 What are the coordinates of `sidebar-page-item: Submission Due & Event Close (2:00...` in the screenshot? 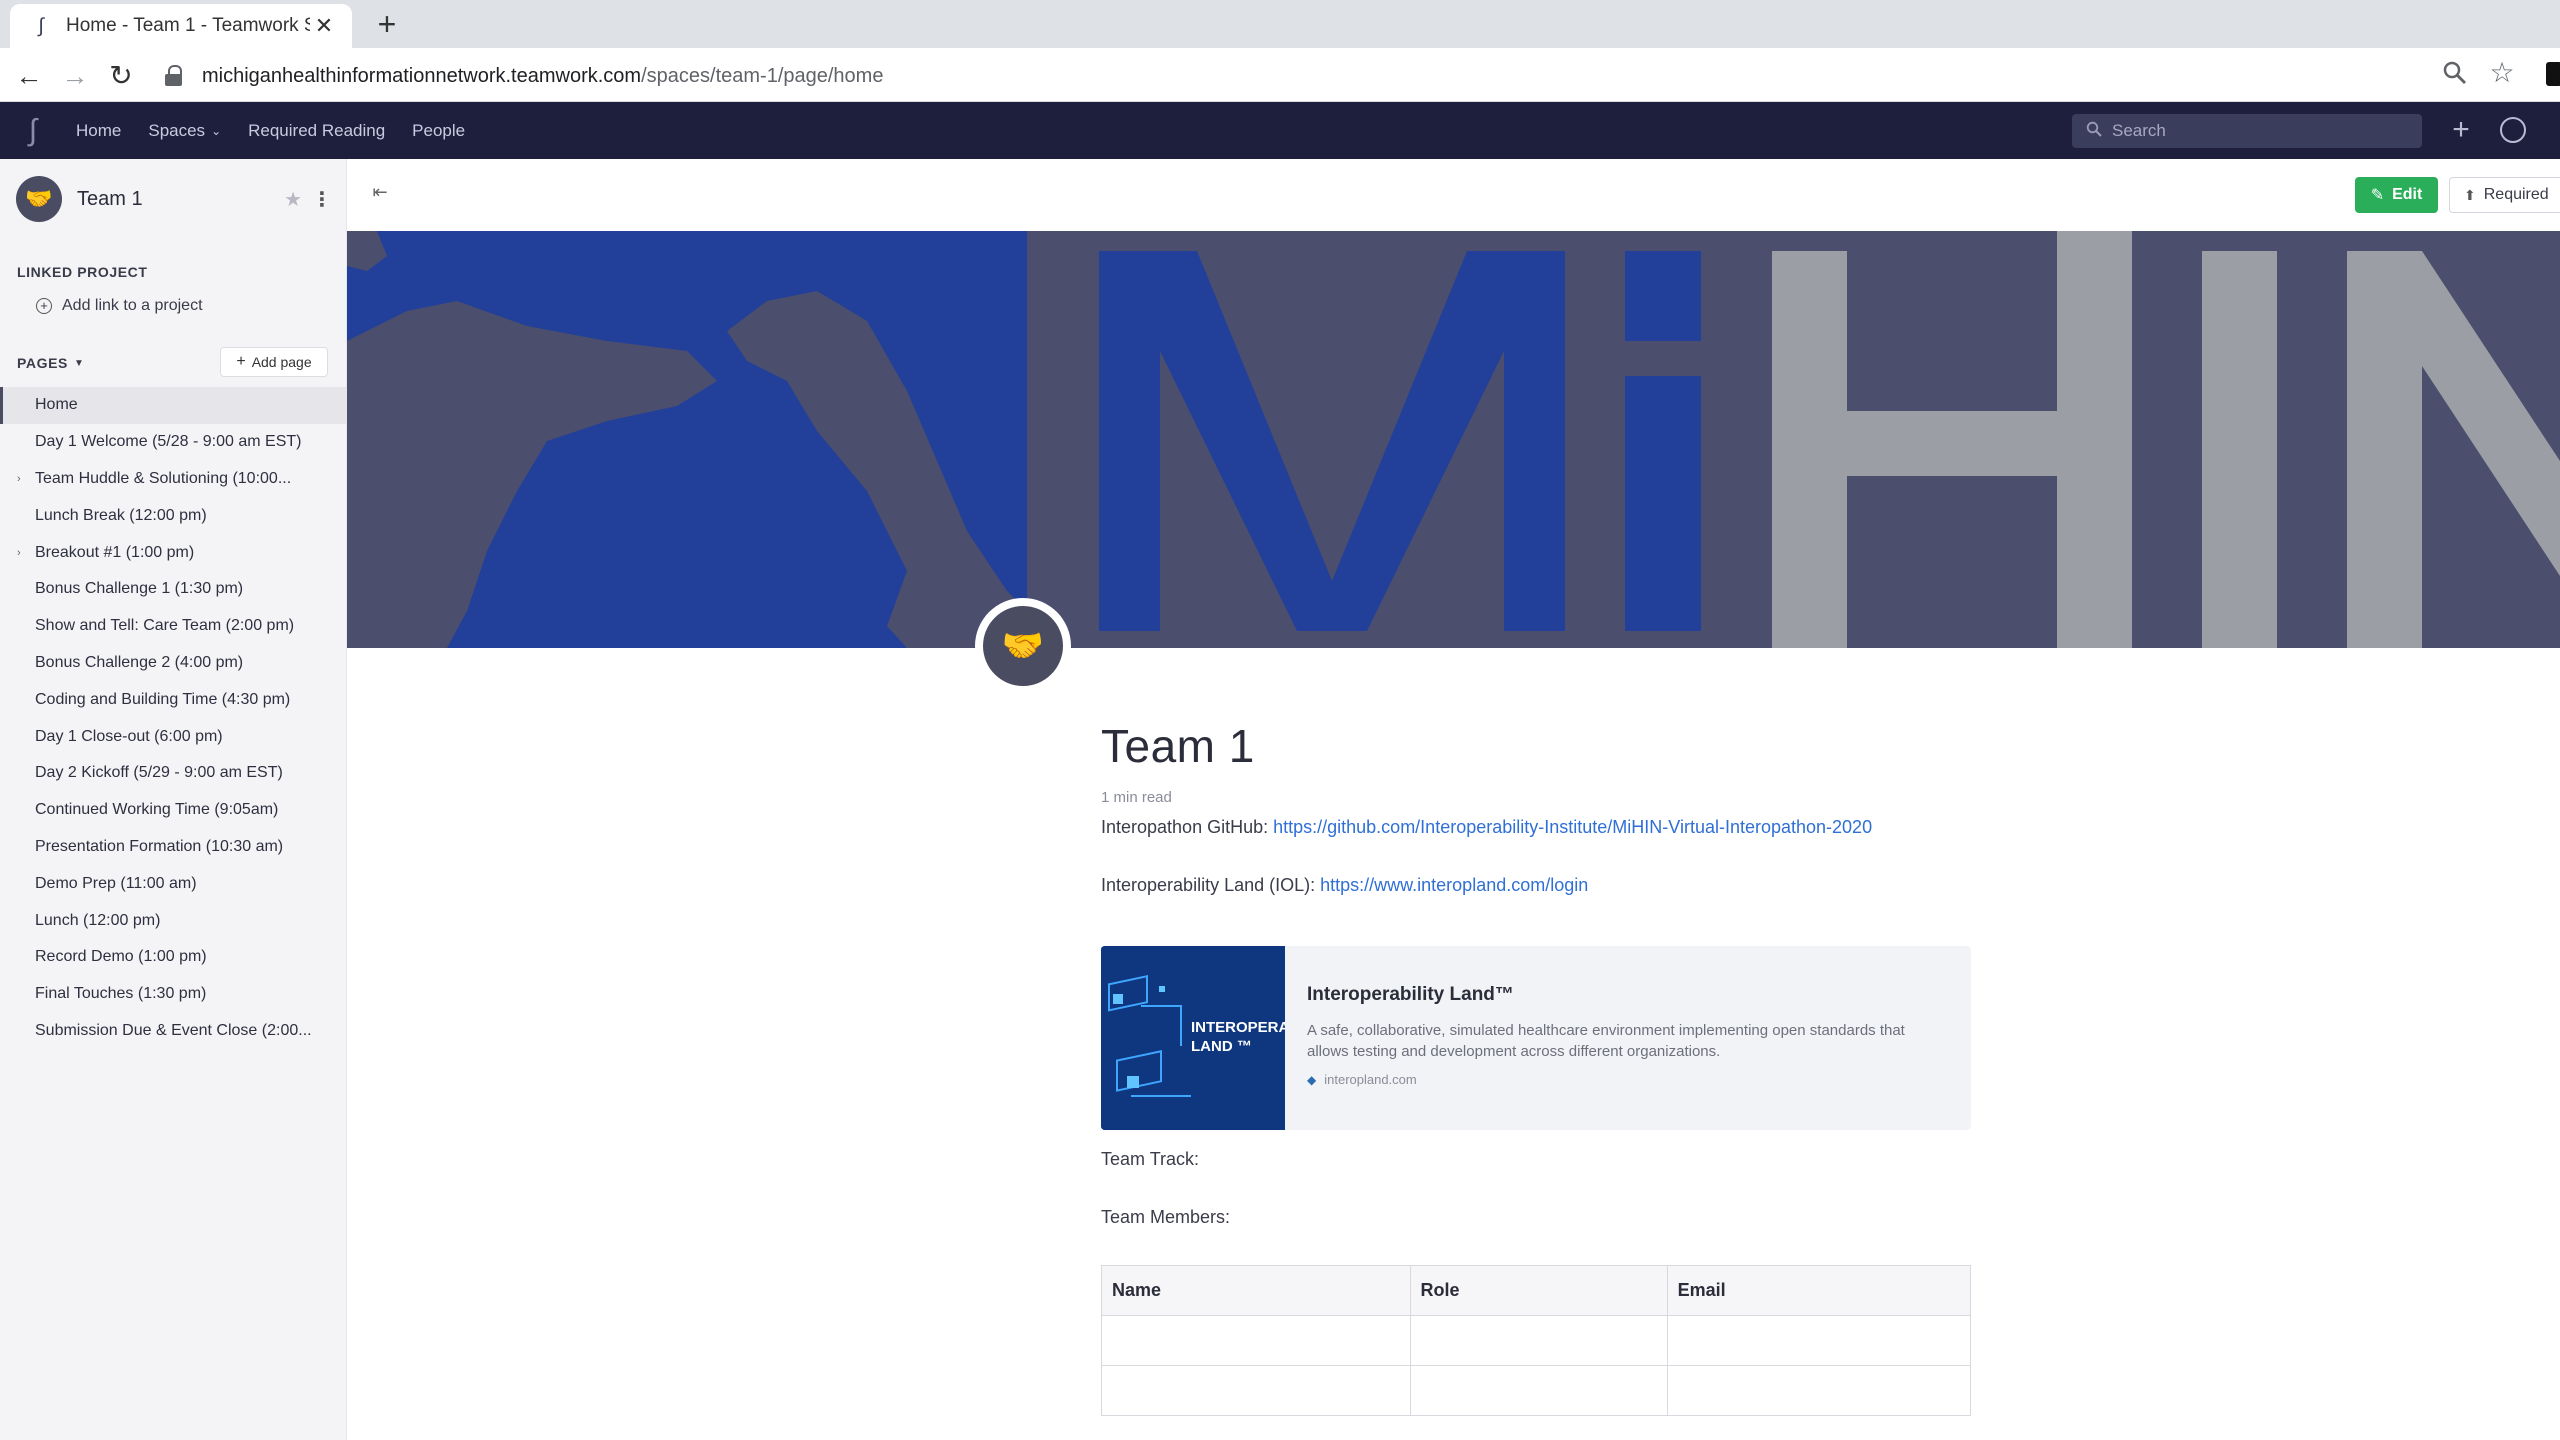 It's located at (173, 1031).